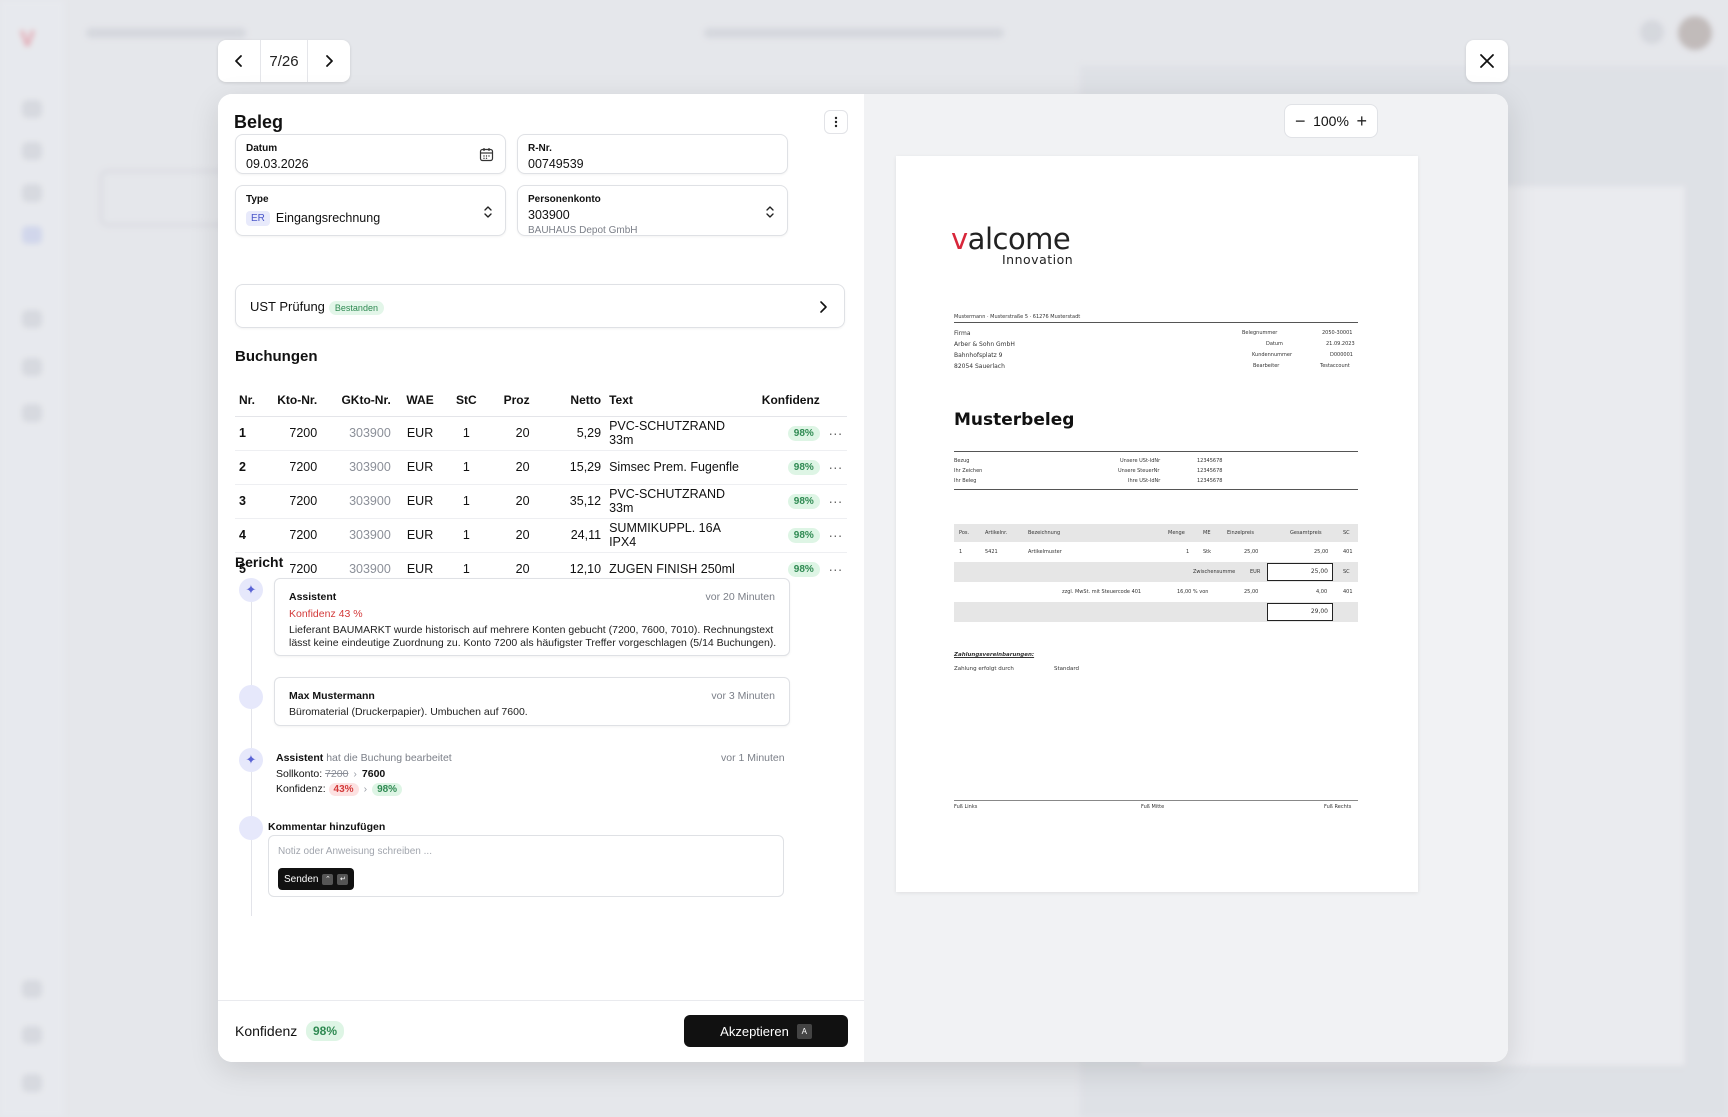 The height and width of the screenshot is (1117, 1728). I want to click on next-button, so click(329, 61).